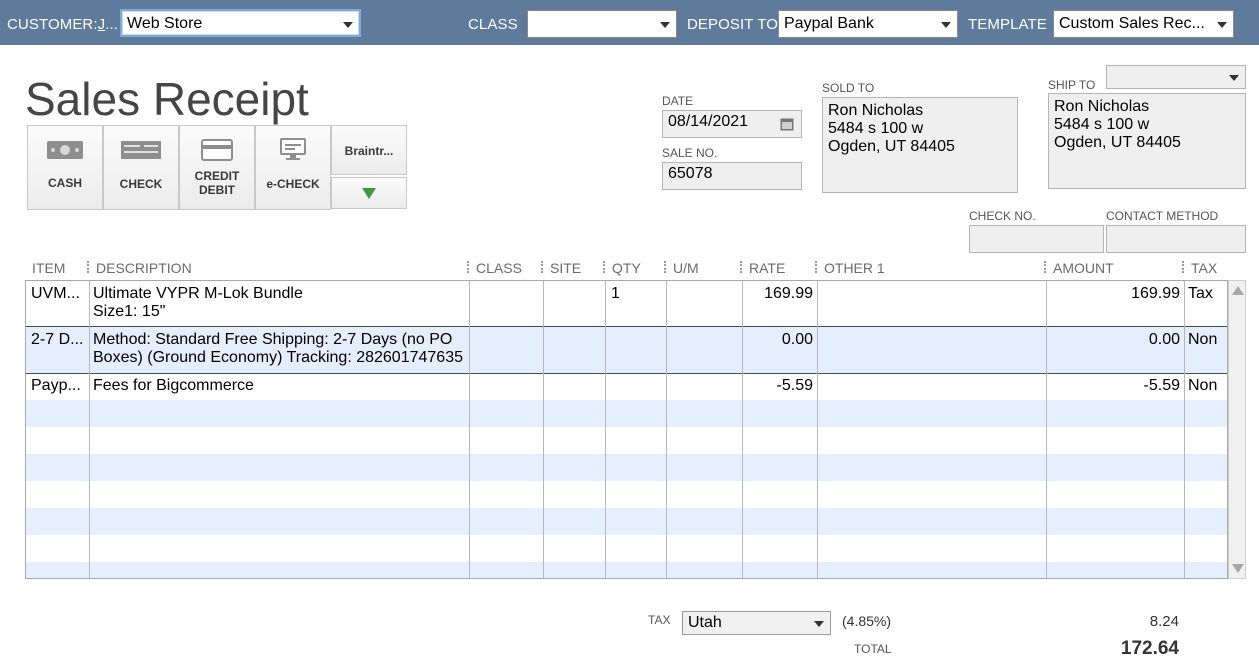 The image size is (1259, 662). I want to click on echeck-label: e-CHECK, so click(293, 184).